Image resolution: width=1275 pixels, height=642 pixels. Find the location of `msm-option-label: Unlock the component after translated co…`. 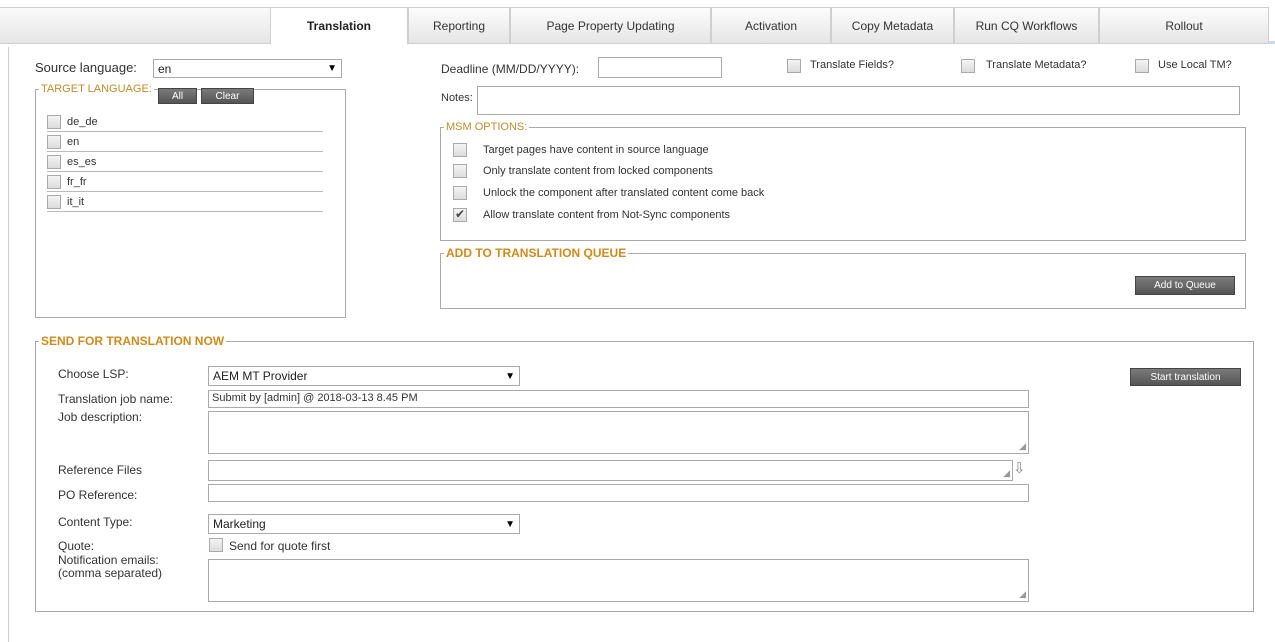

msm-option-label: Unlock the component after translated co… is located at coordinates (624, 193).